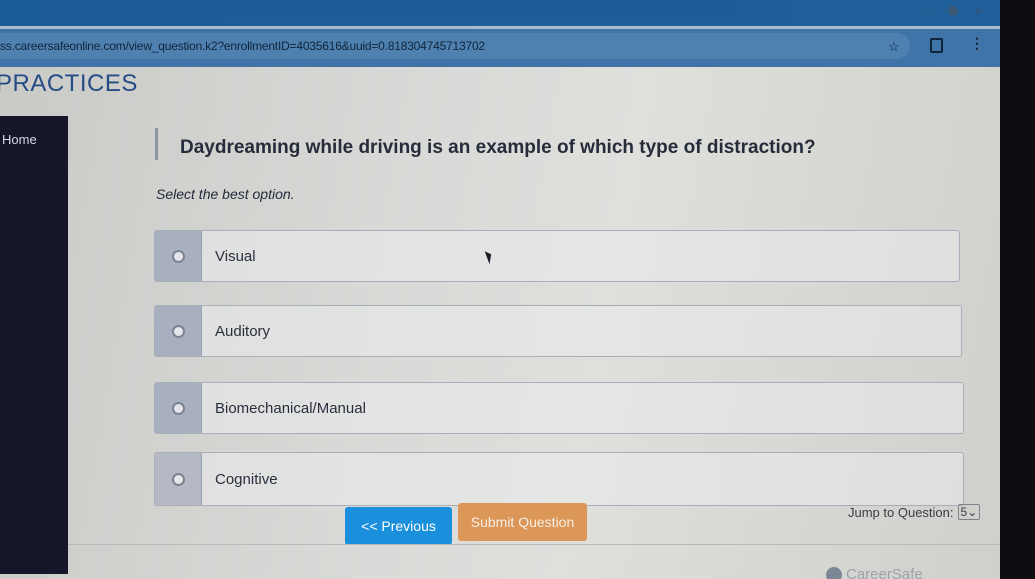  I want to click on sidebar: Home, so click(34, 345).